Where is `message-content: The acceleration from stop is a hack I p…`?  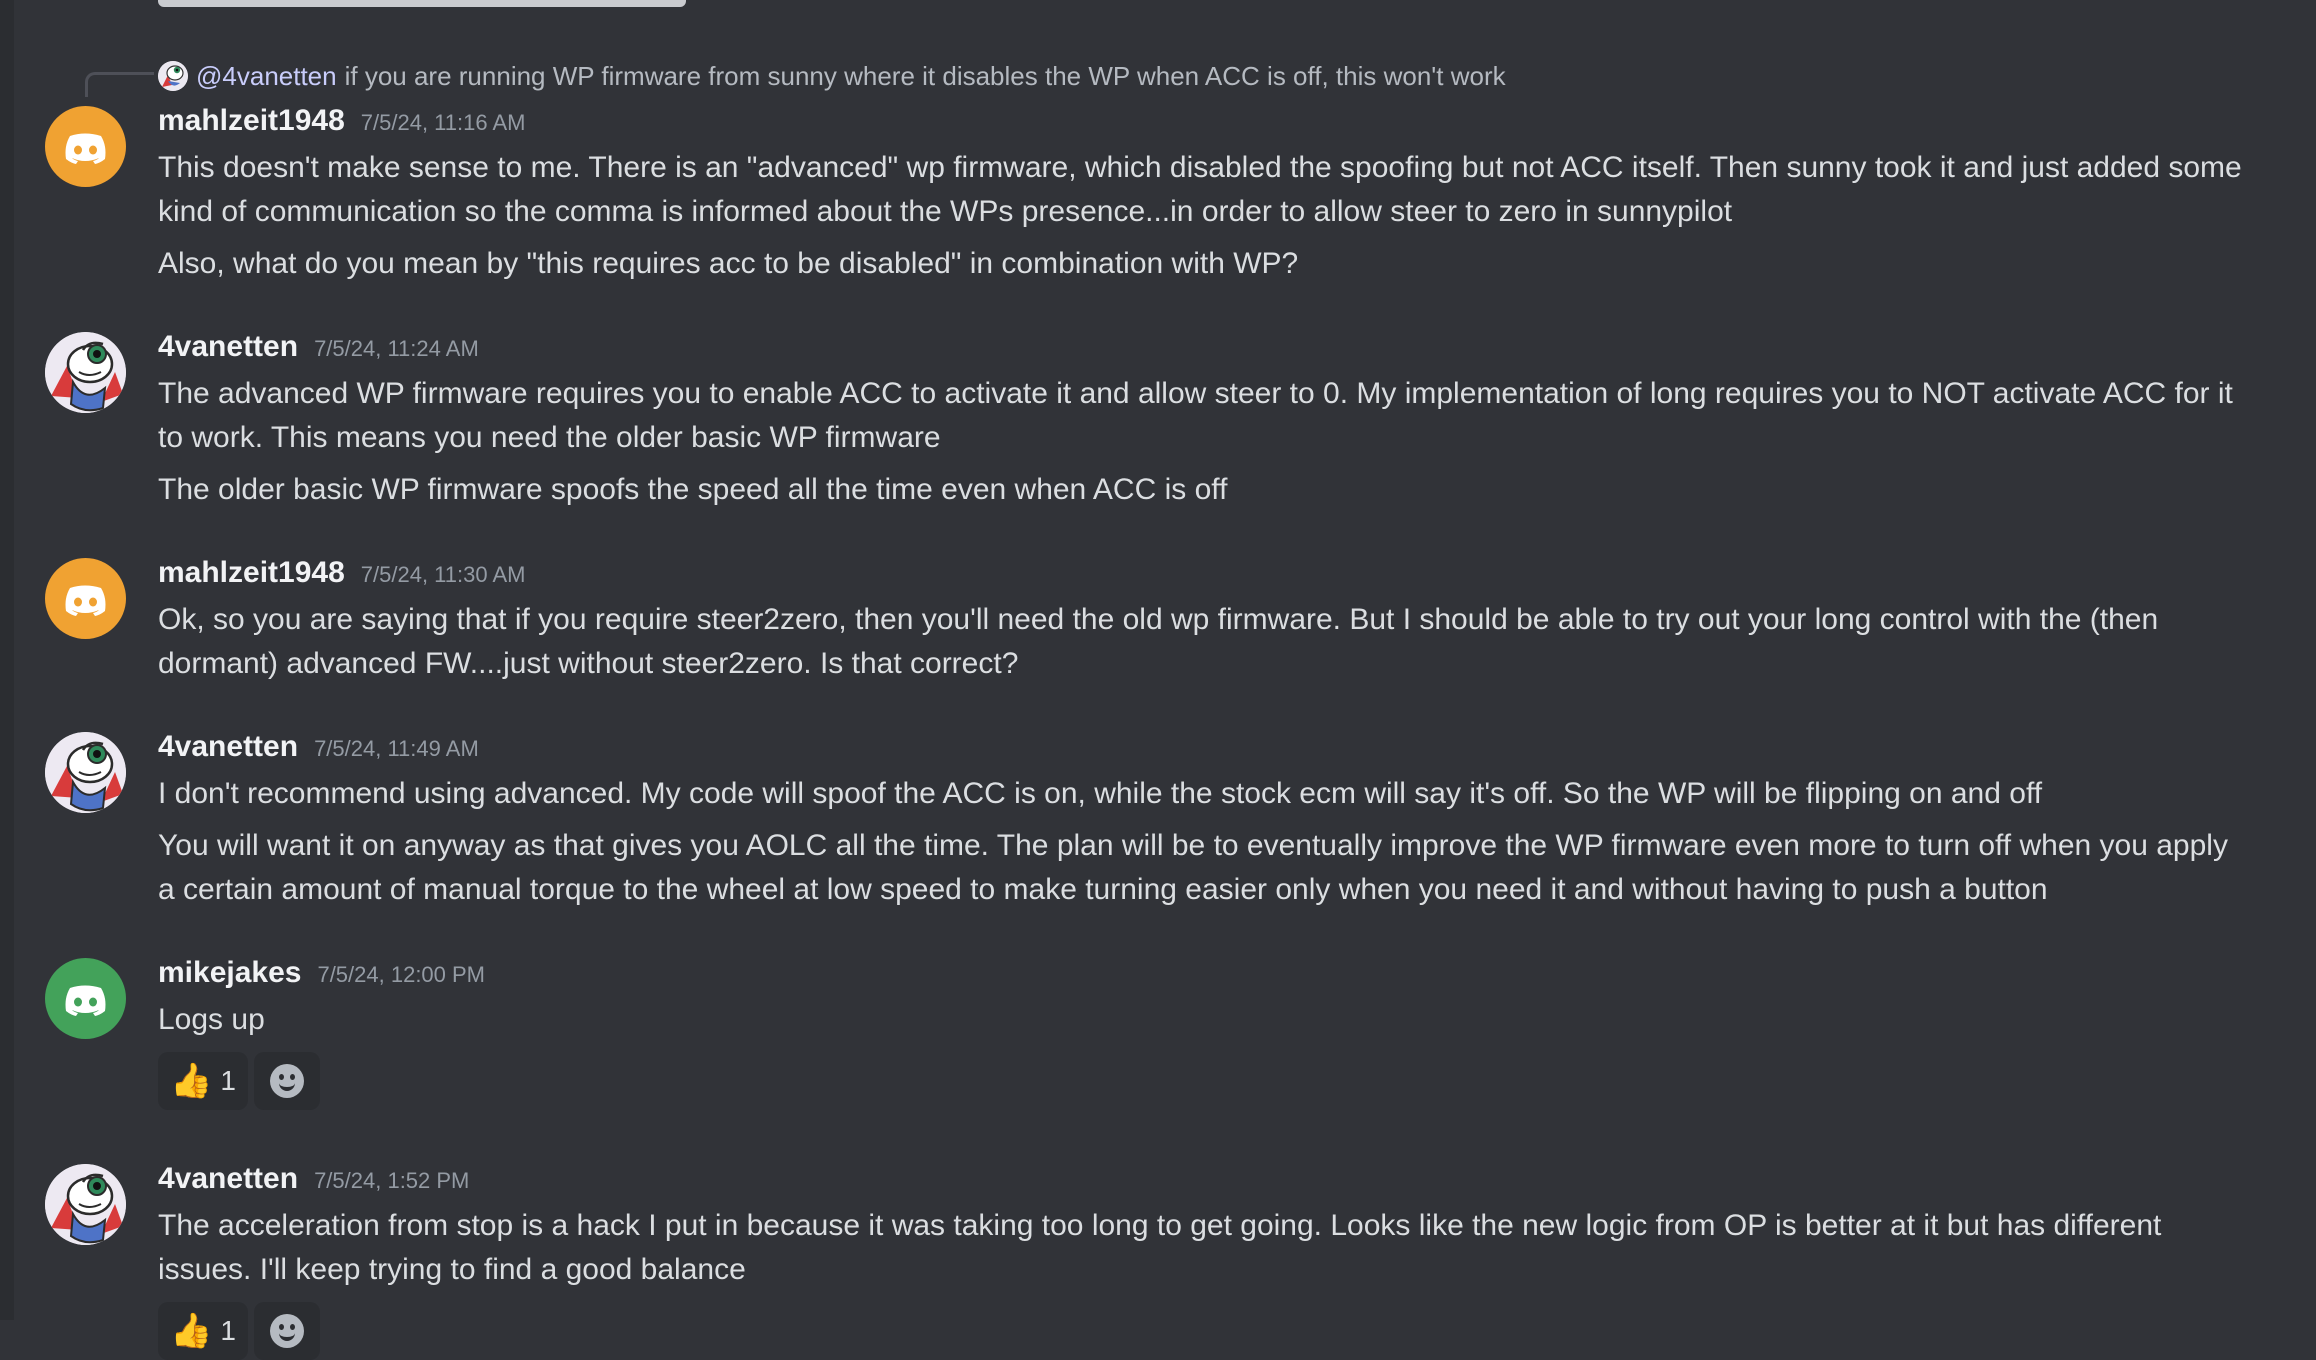 message-content: The acceleration from stop is a hack I p… is located at coordinates (1223, 1248).